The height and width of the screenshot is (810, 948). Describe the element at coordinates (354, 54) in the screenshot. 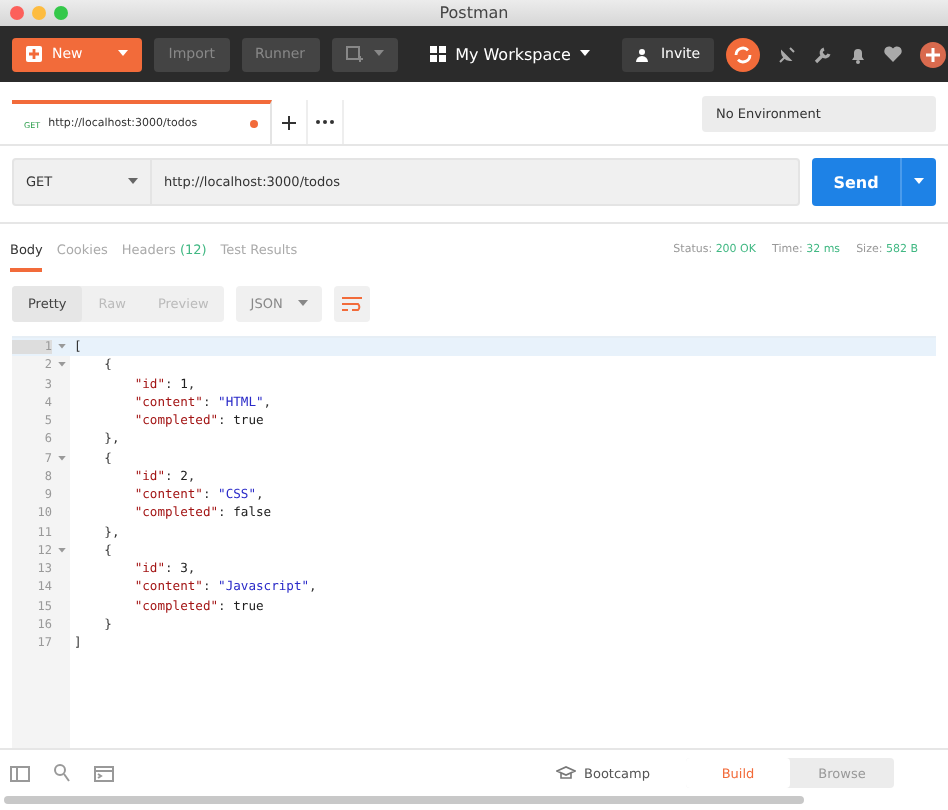

I see `window-plus-icon` at that location.